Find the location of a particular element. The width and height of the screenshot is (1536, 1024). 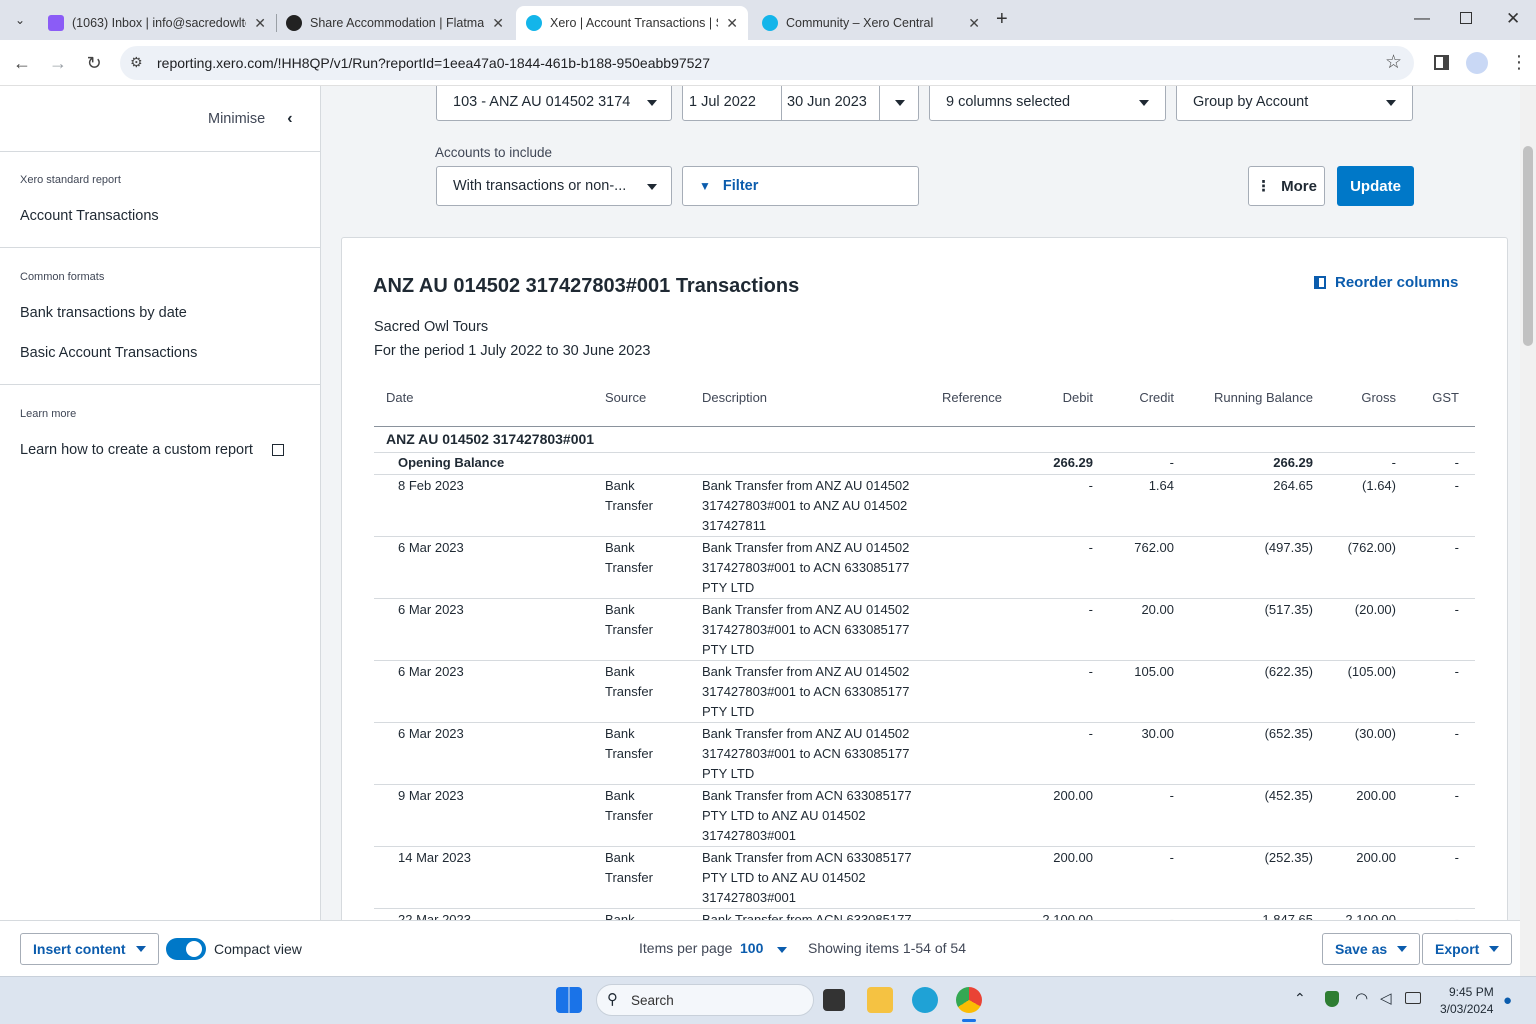

page-scrollbar is located at coordinates (1528, 531).